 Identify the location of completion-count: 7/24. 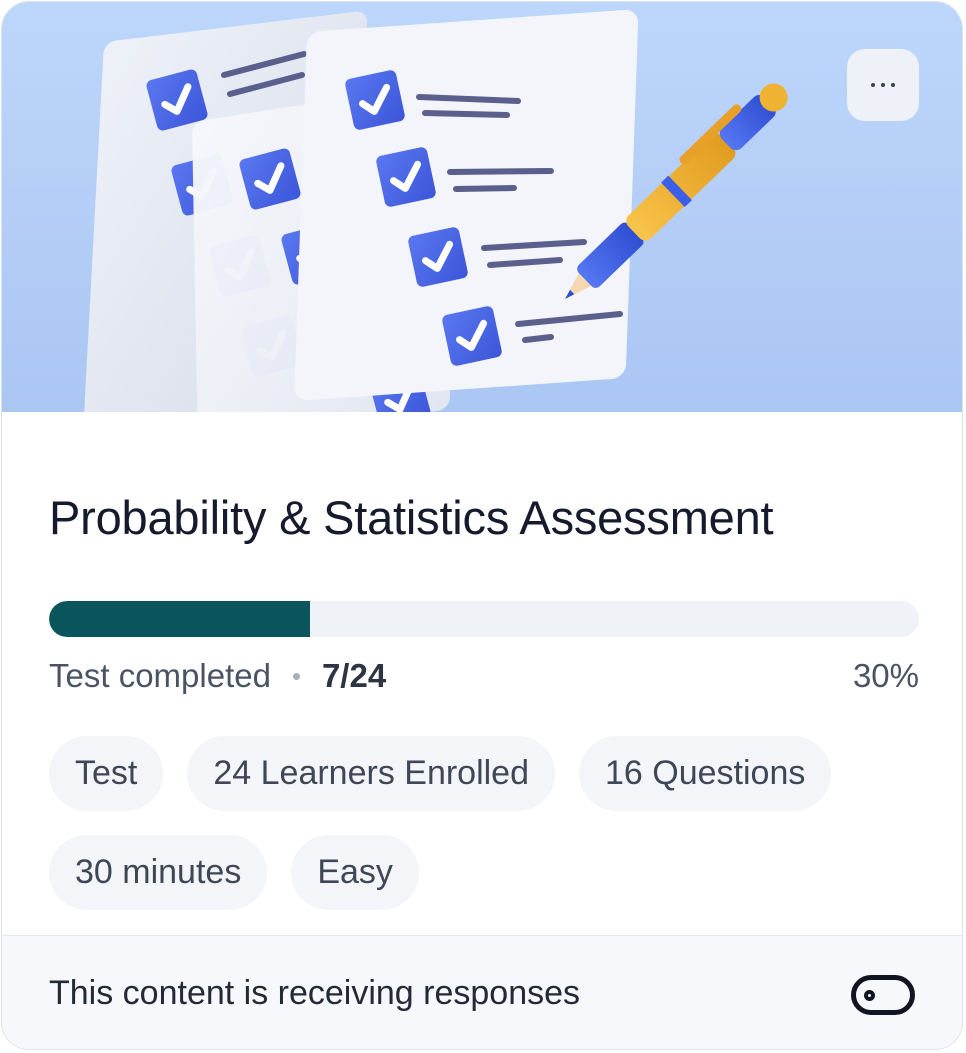
(354, 675).